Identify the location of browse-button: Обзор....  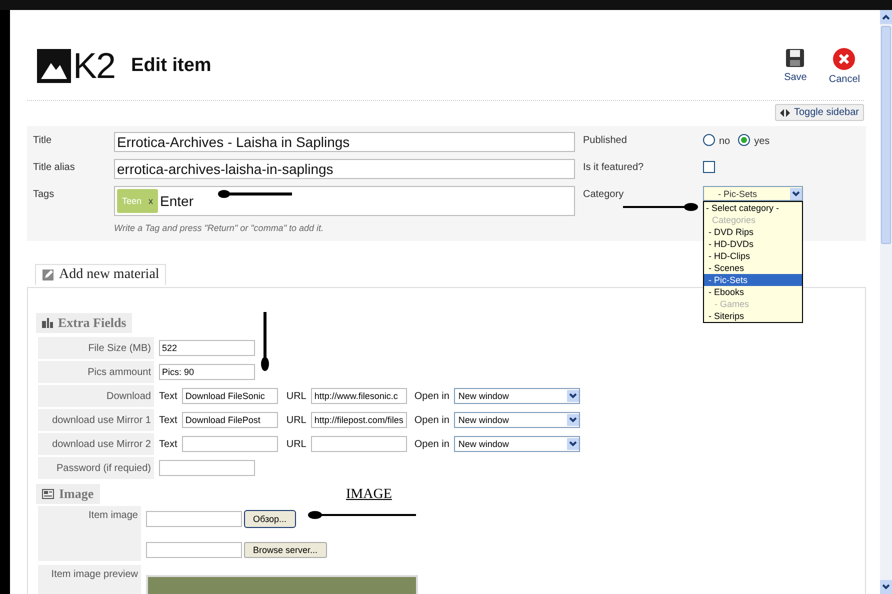
(270, 519).